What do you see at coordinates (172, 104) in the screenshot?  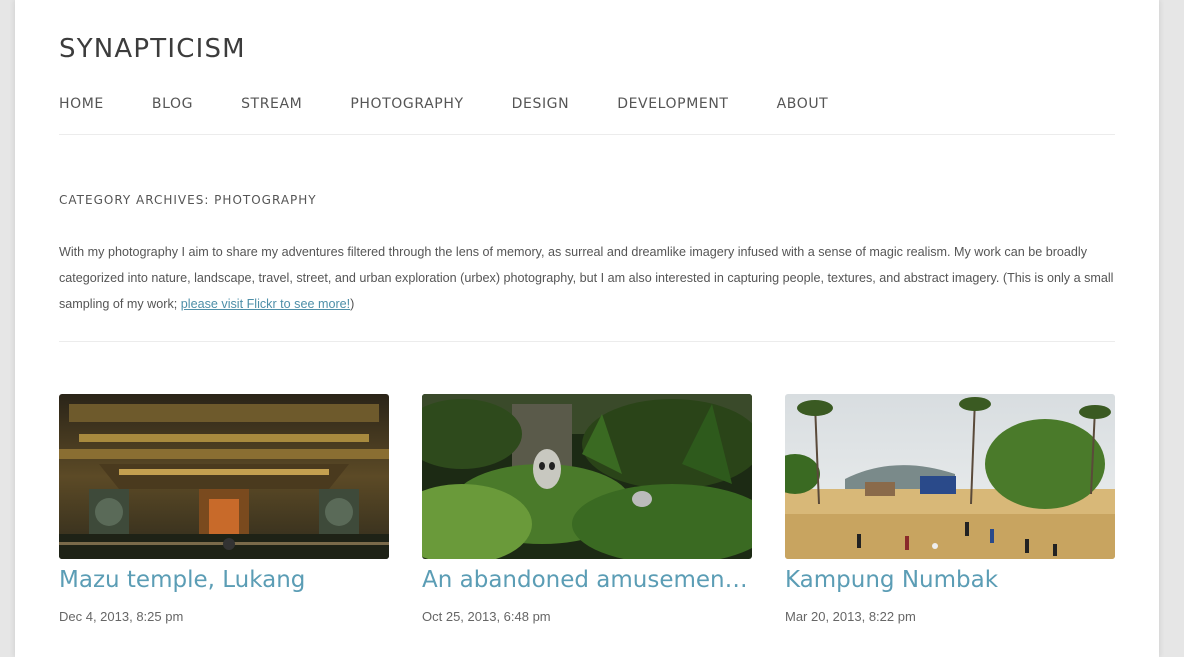 I see `nav-item-blog: BLOG` at bounding box center [172, 104].